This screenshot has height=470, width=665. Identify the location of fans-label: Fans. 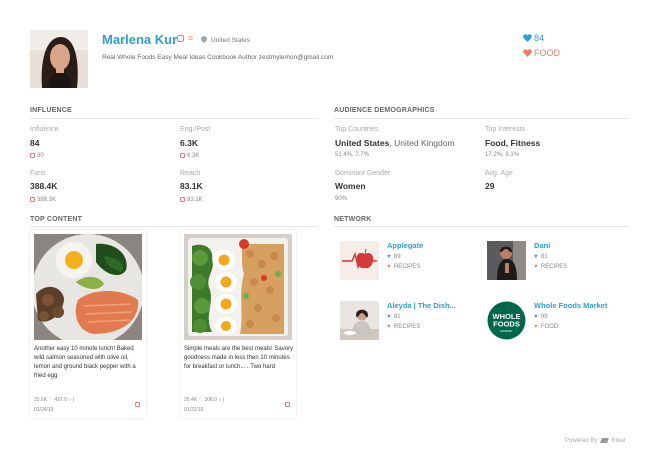
(38, 173).